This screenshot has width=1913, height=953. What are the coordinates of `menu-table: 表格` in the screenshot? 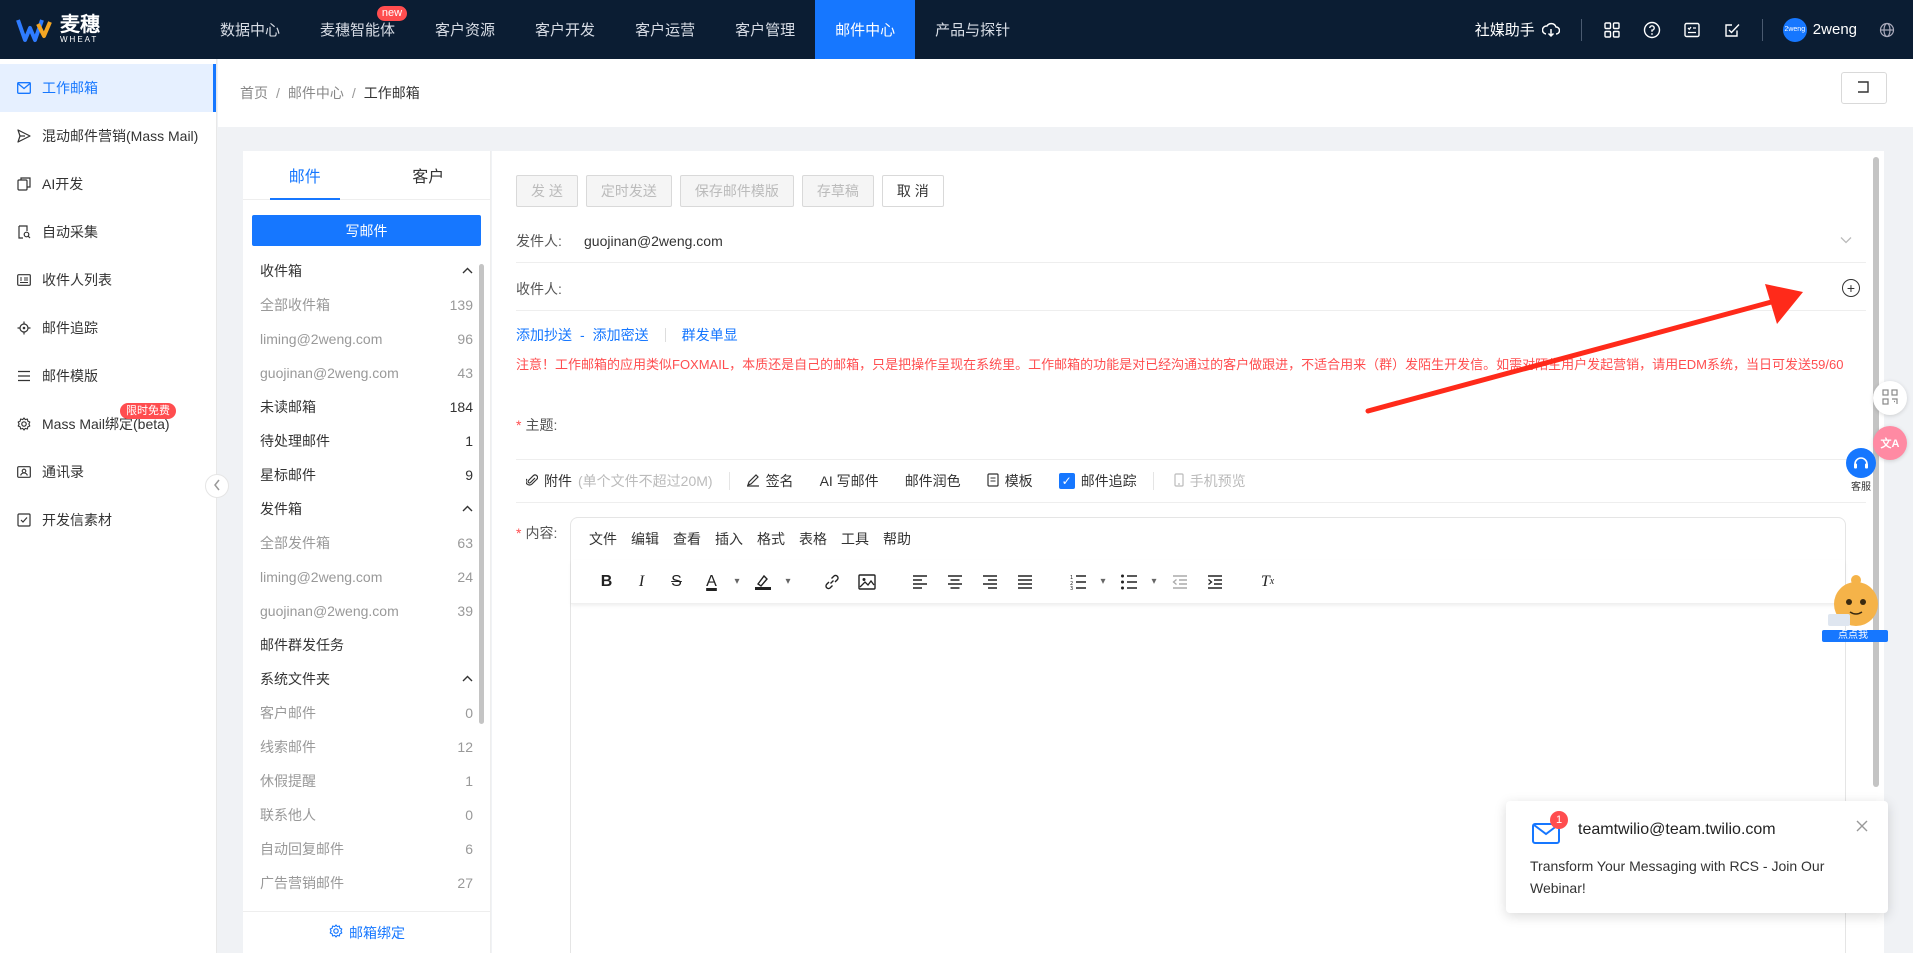 It's located at (813, 539).